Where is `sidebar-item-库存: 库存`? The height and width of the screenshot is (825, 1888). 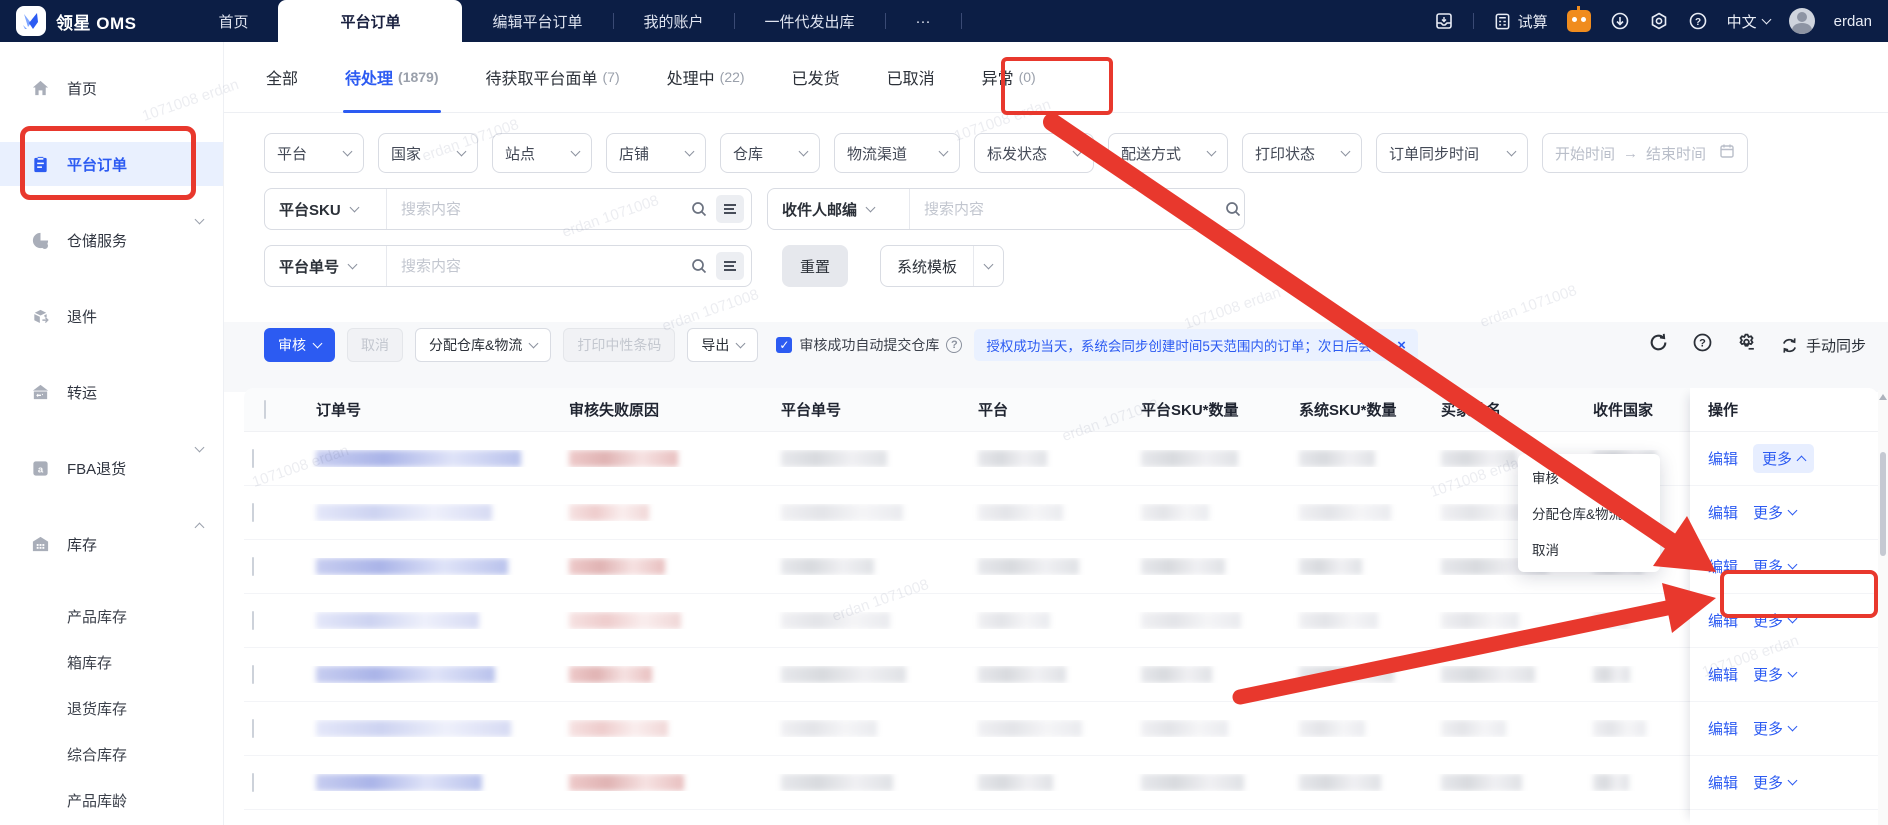
sidebar-item-库存: 库存 is located at coordinates (111, 544).